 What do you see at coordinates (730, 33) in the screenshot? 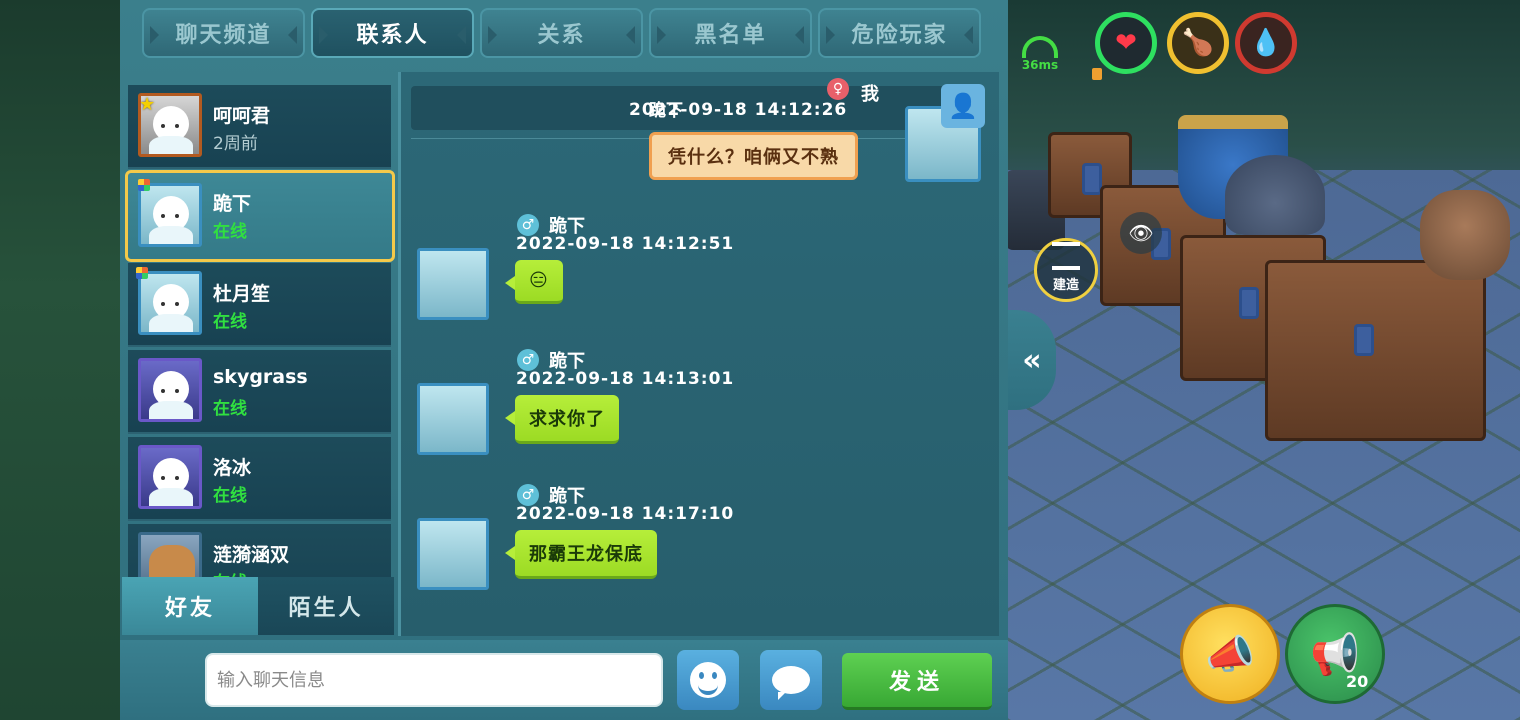
I see `tab-blacklist: 黑名单` at bounding box center [730, 33].